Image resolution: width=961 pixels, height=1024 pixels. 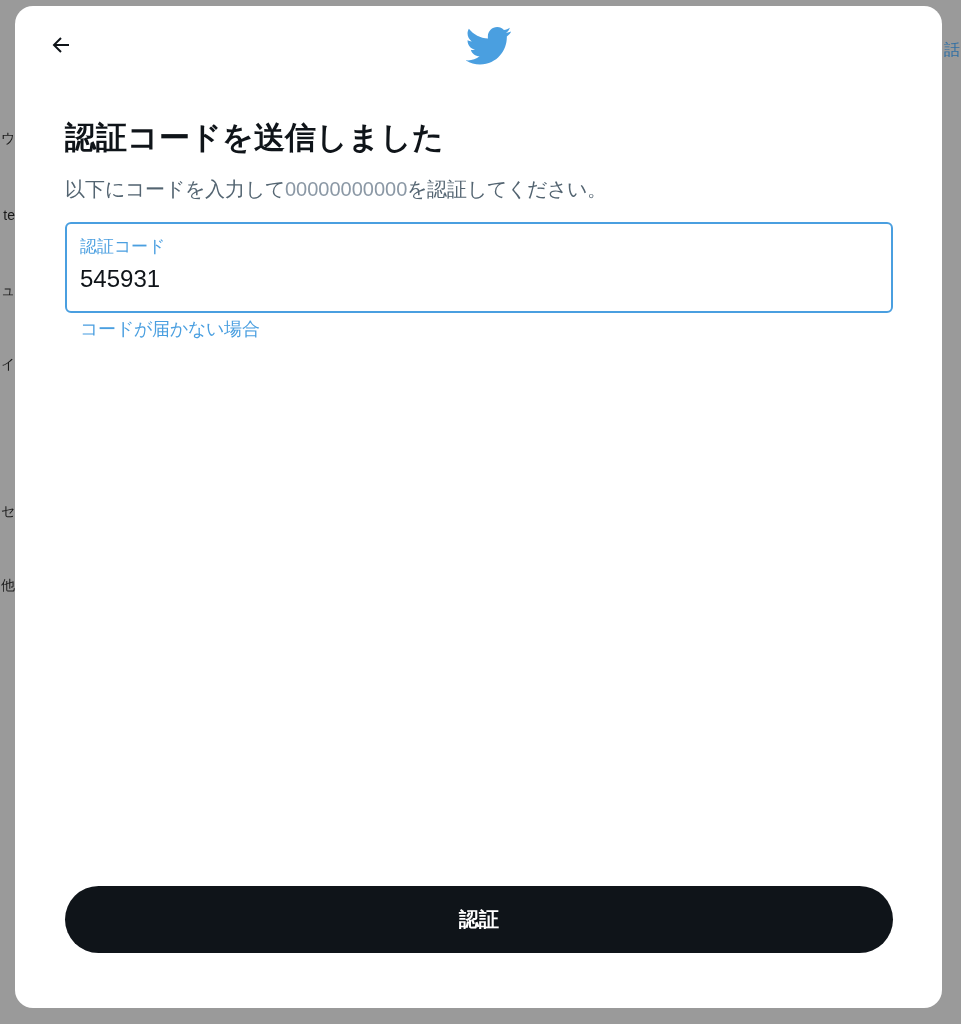 What do you see at coordinates (9, 215) in the screenshot?
I see `background-text: te` at bounding box center [9, 215].